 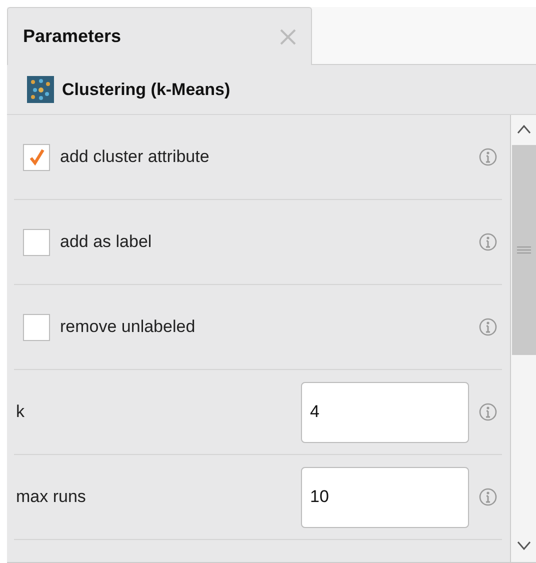 What do you see at coordinates (524, 546) in the screenshot?
I see `scroll-down-icon` at bounding box center [524, 546].